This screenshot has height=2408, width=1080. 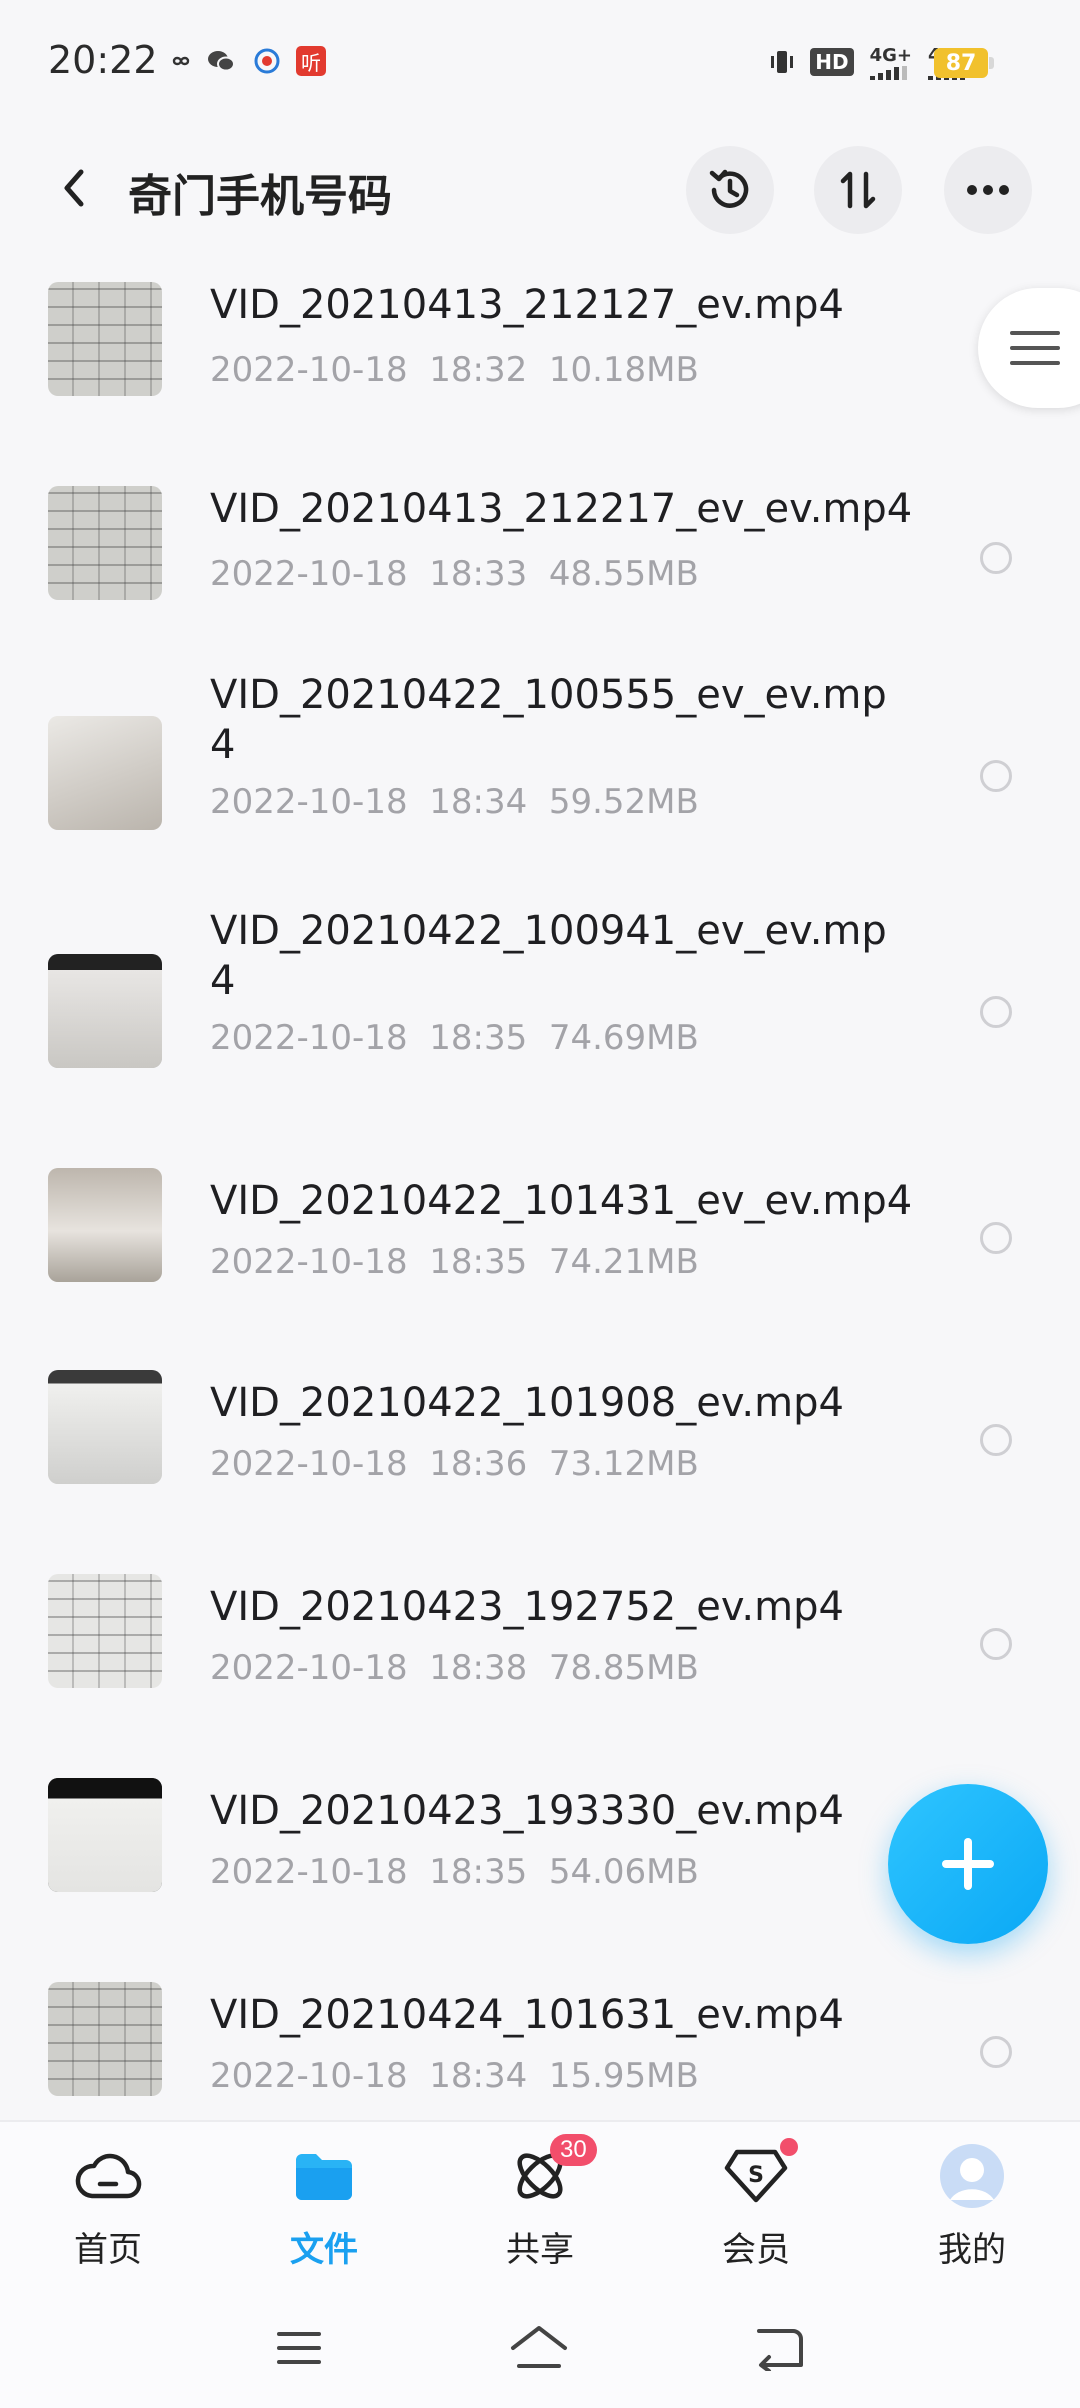 What do you see at coordinates (623, 370) in the screenshot?
I see `file-size: 10.18MB` at bounding box center [623, 370].